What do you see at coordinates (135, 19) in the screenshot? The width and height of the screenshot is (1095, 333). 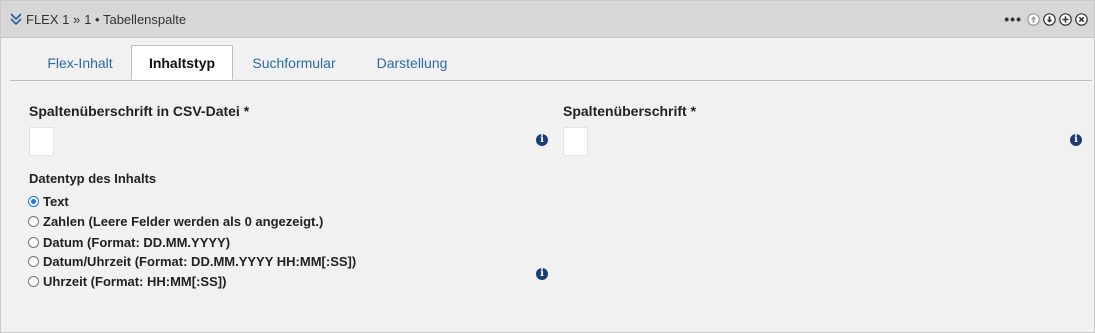 I see `panel-subtitle: 1 • Tabellenspalte` at bounding box center [135, 19].